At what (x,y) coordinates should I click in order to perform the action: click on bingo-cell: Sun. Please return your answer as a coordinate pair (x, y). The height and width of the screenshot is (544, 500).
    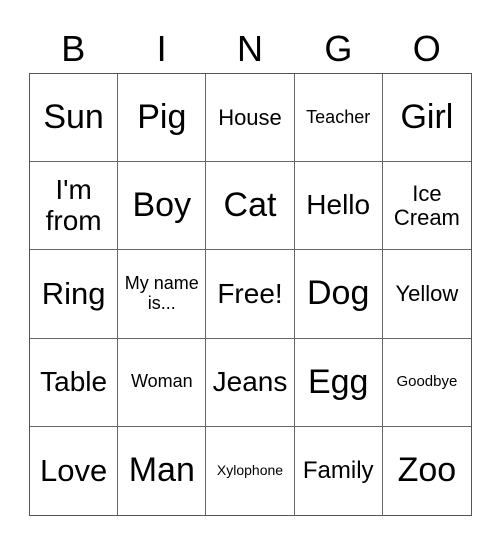
    Looking at the image, I should click on (74, 118).